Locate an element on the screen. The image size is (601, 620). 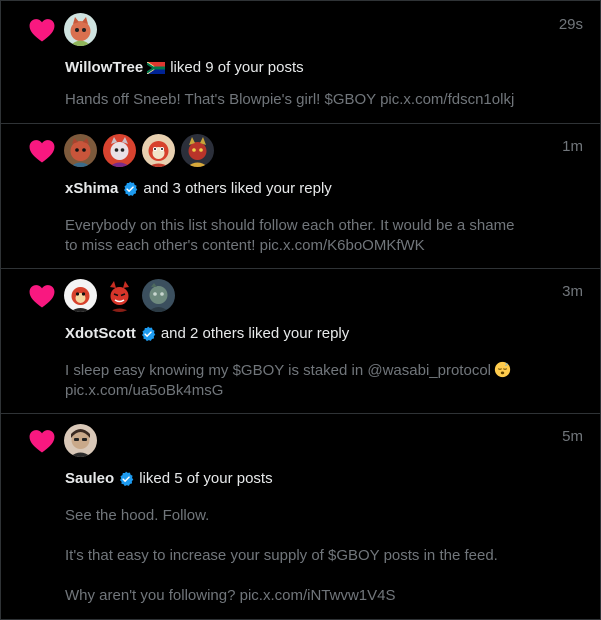
sleeping-face-emoji: z is located at coordinates (502, 369).